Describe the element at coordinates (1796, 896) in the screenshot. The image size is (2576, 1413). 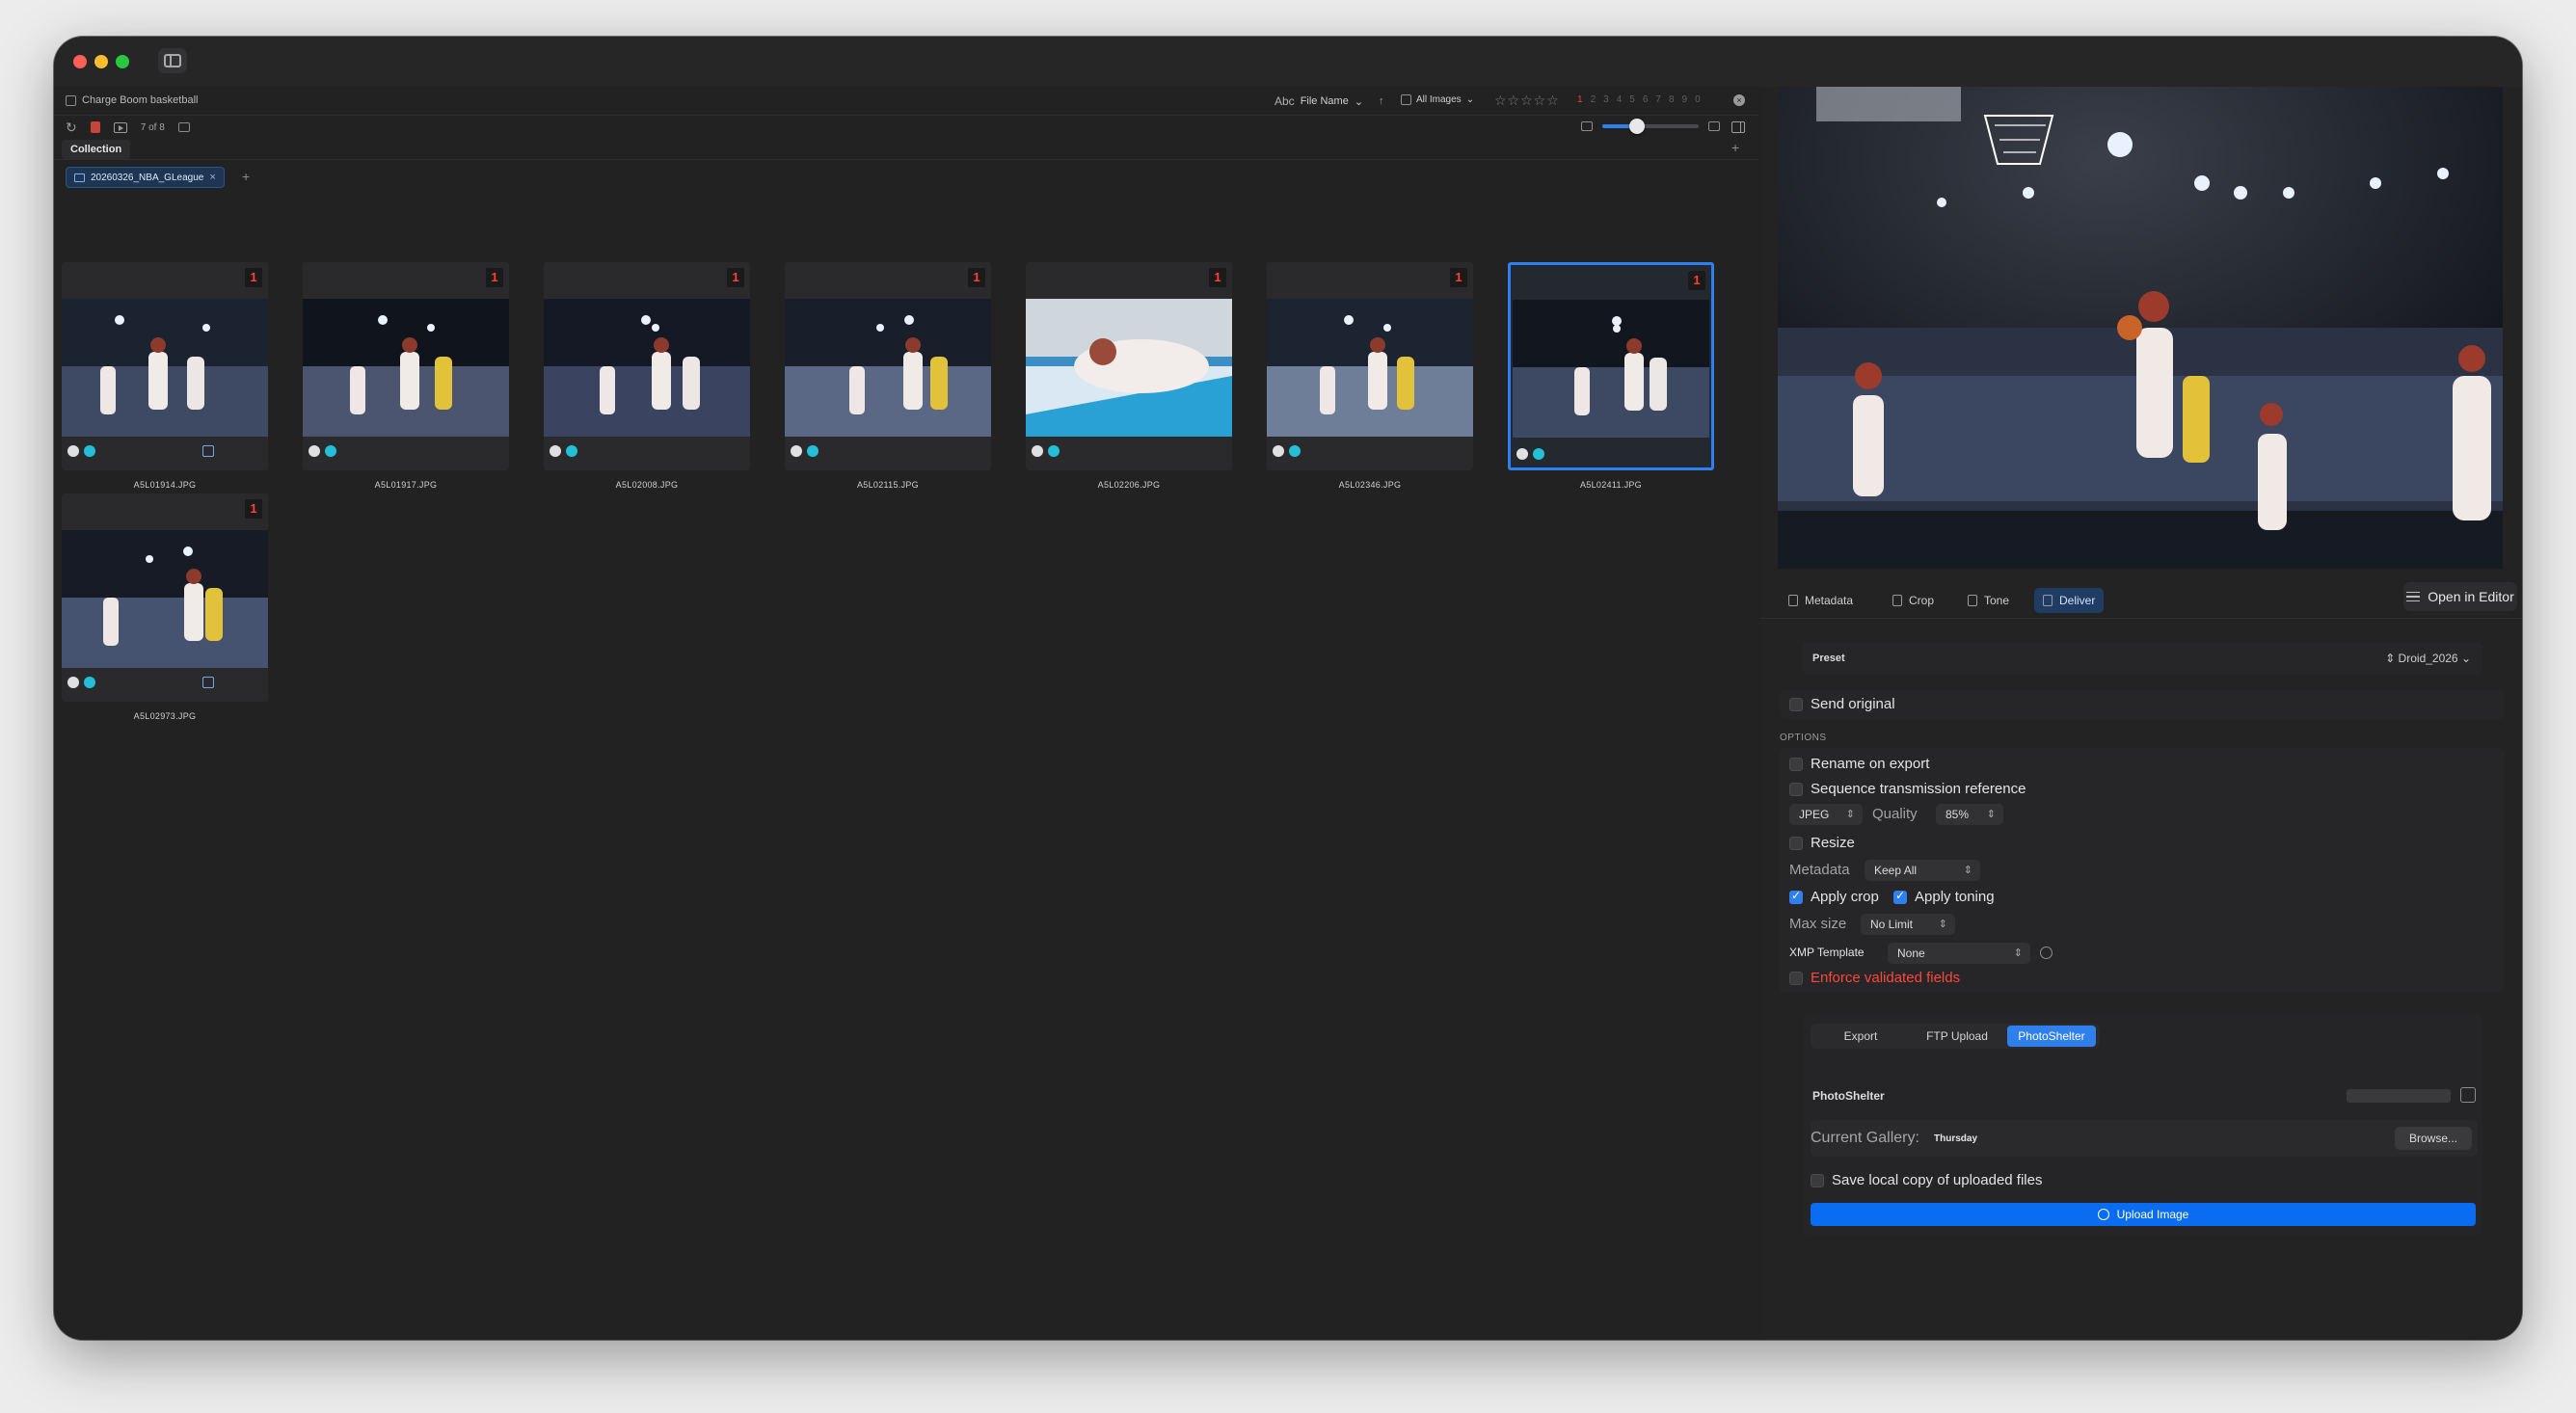
I see `apply-crop-checkbox` at that location.